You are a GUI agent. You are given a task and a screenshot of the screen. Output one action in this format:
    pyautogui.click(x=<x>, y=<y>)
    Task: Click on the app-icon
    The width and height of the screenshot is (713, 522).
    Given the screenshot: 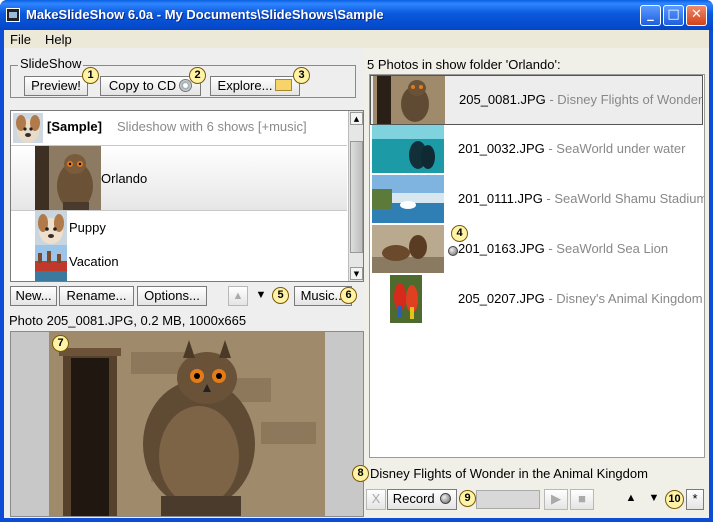 What is the action you would take?
    pyautogui.click(x=13, y=15)
    